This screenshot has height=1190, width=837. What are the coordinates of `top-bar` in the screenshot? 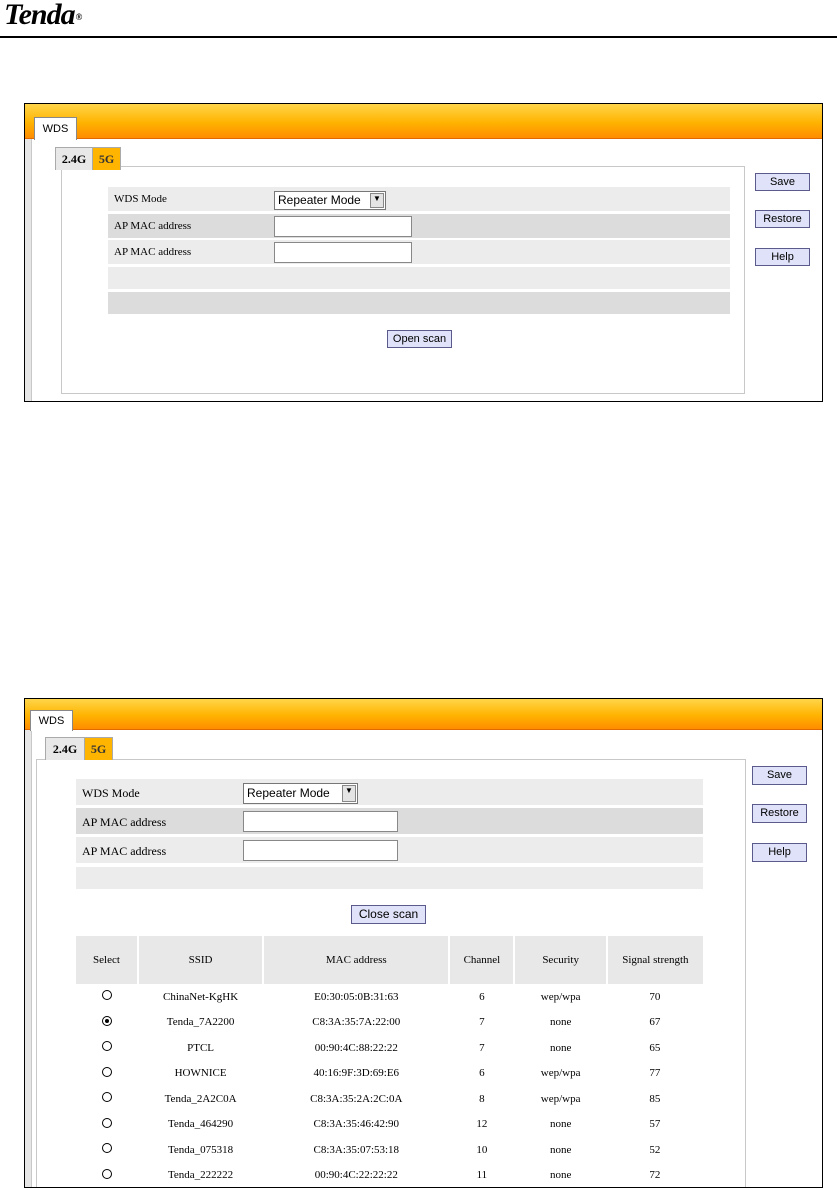 It's located at (423, 121).